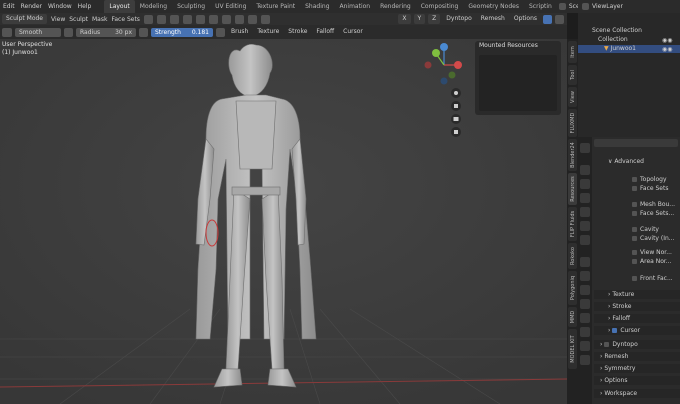 This screenshot has height=404, width=680. Describe the element at coordinates (143, 32) in the screenshot. I see `pressure-radius-icon` at that location.